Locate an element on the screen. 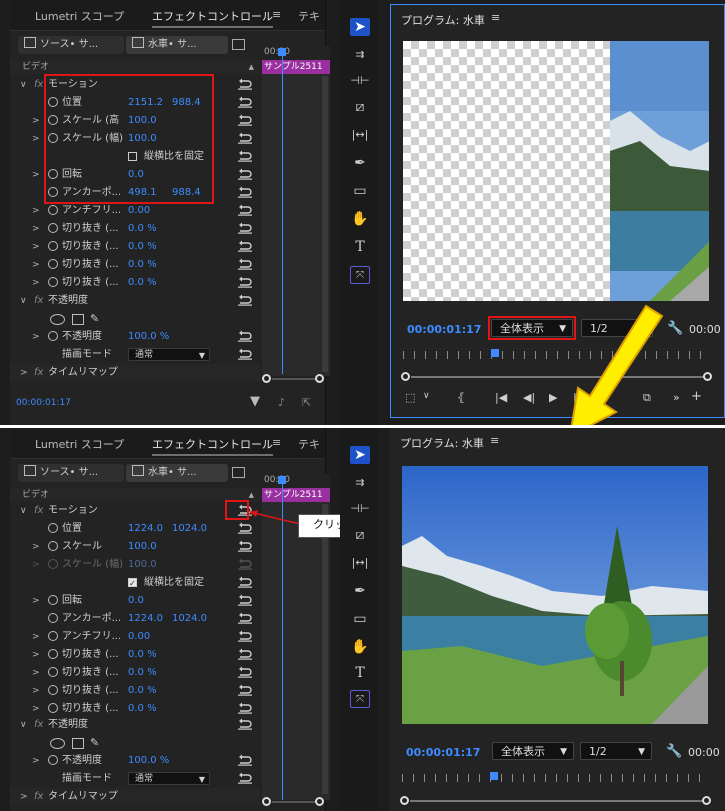 This screenshot has height=811, width=725. add-button-icon: + is located at coordinates (696, 396).